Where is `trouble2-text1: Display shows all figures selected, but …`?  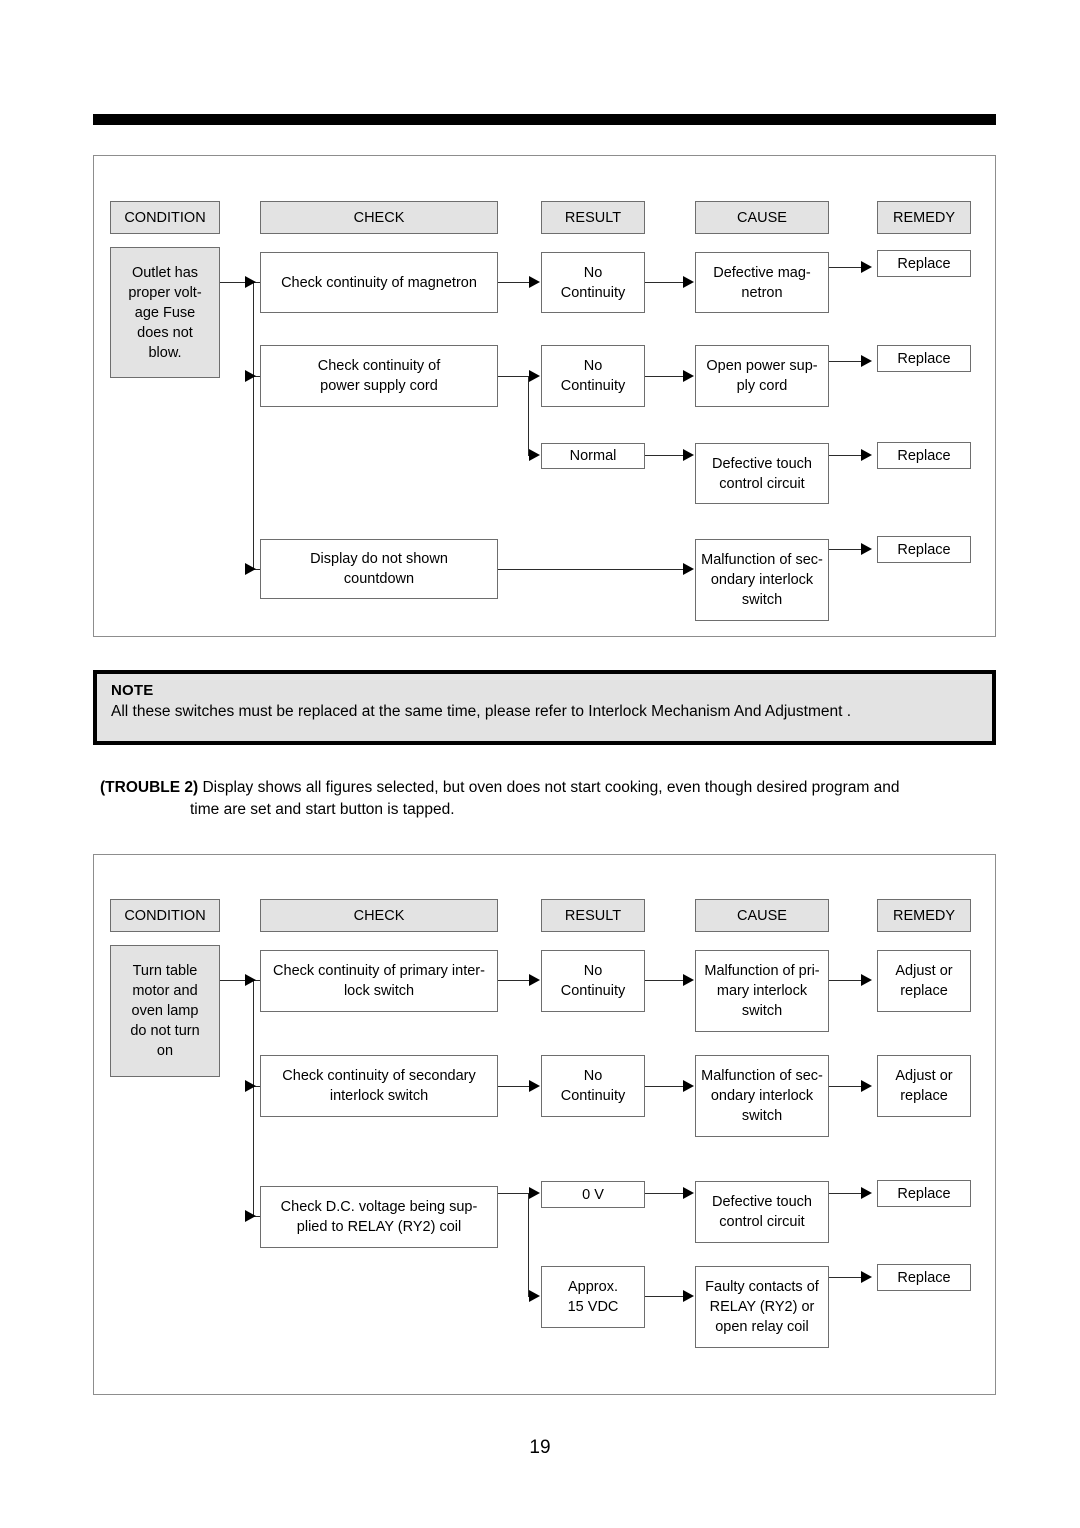 trouble2-text1: Display shows all figures selected, but … is located at coordinates (551, 787).